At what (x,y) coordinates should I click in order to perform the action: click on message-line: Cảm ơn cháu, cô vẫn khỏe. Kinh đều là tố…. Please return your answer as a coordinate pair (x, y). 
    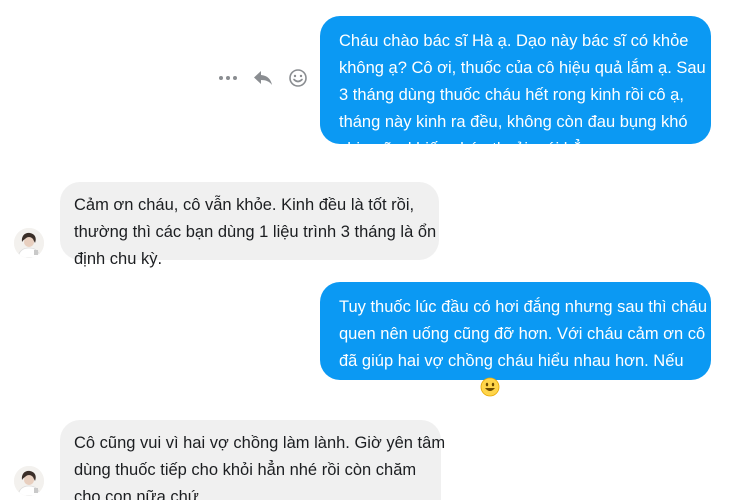
    Looking at the image, I should click on (244, 205).